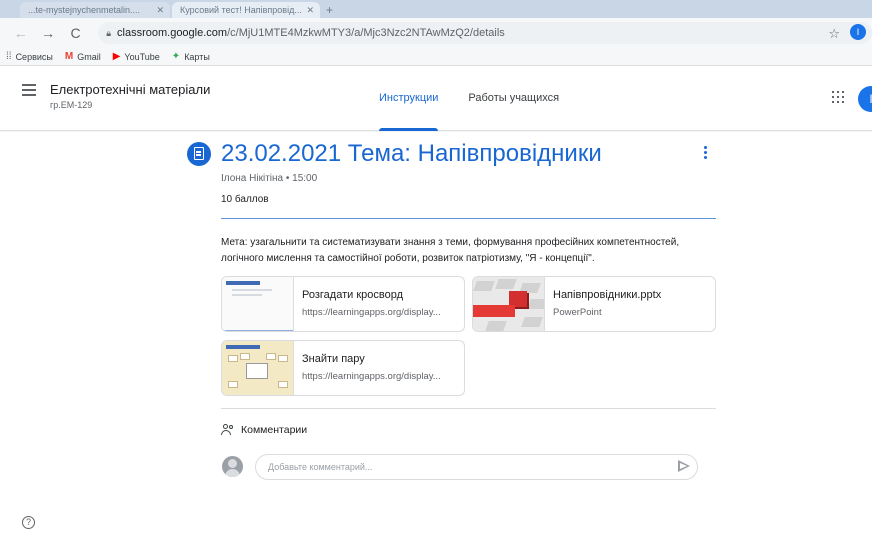 The image size is (872, 548). Describe the element at coordinates (34, 56) in the screenshot. I see `bookmark-label: Сервисы` at that location.